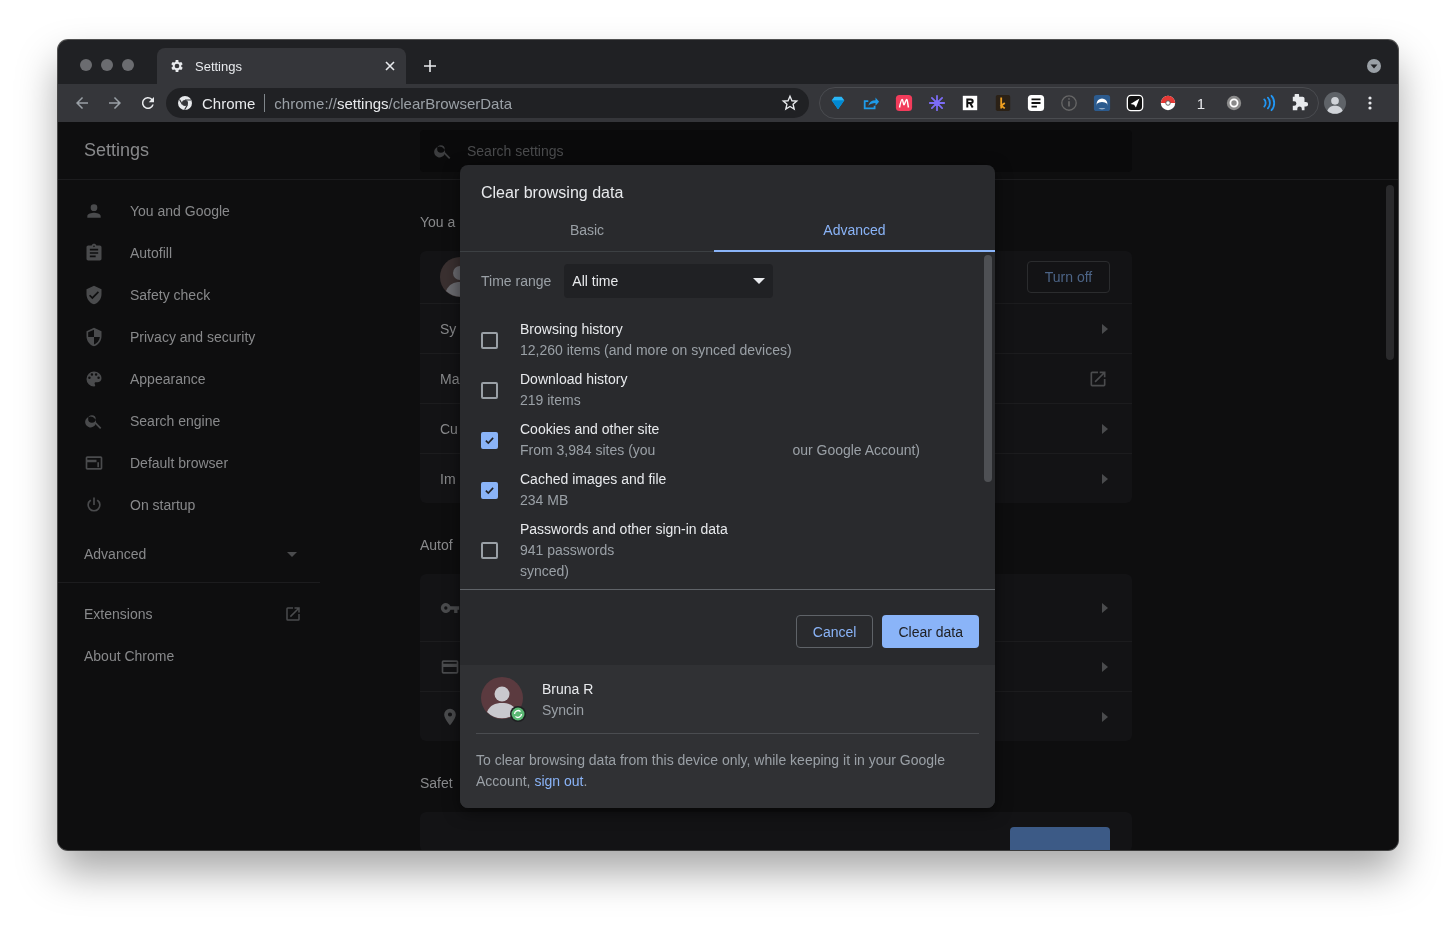  What do you see at coordinates (293, 614) in the screenshot?
I see `external-link-icon` at bounding box center [293, 614].